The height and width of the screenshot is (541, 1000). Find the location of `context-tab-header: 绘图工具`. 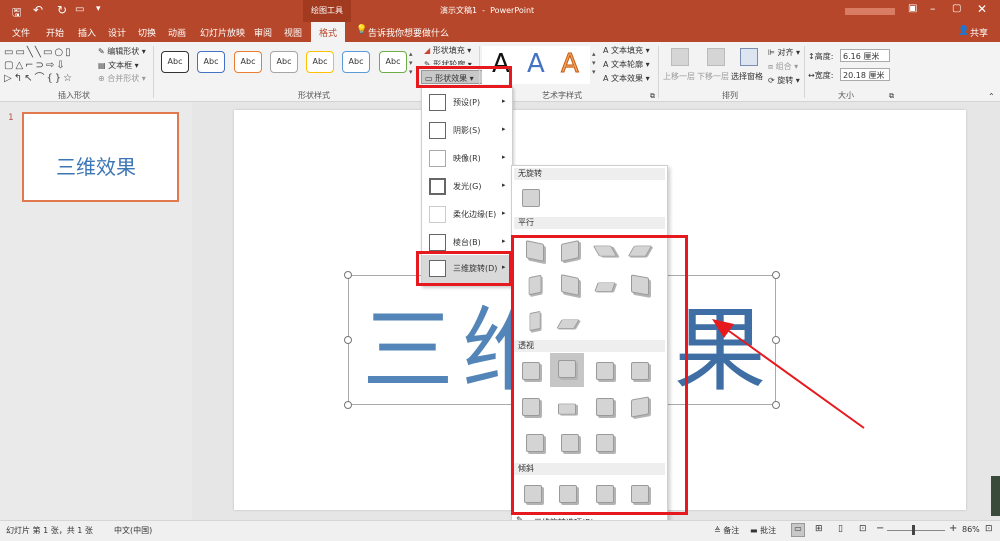

context-tab-header: 绘图工具 is located at coordinates (327, 11).